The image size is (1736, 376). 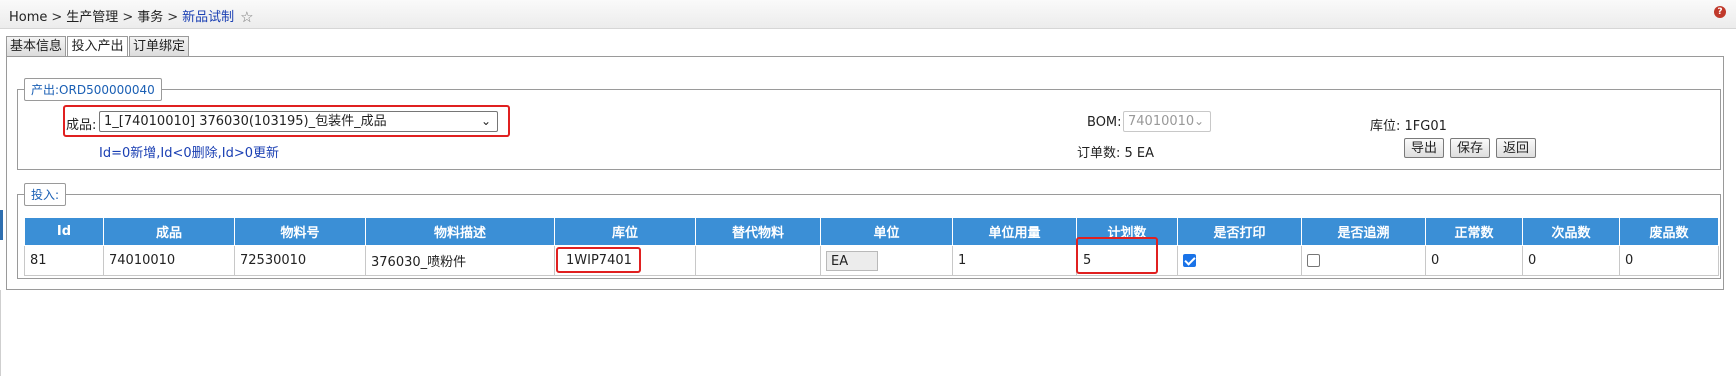 I want to click on cell-substitute, so click(x=758, y=260).